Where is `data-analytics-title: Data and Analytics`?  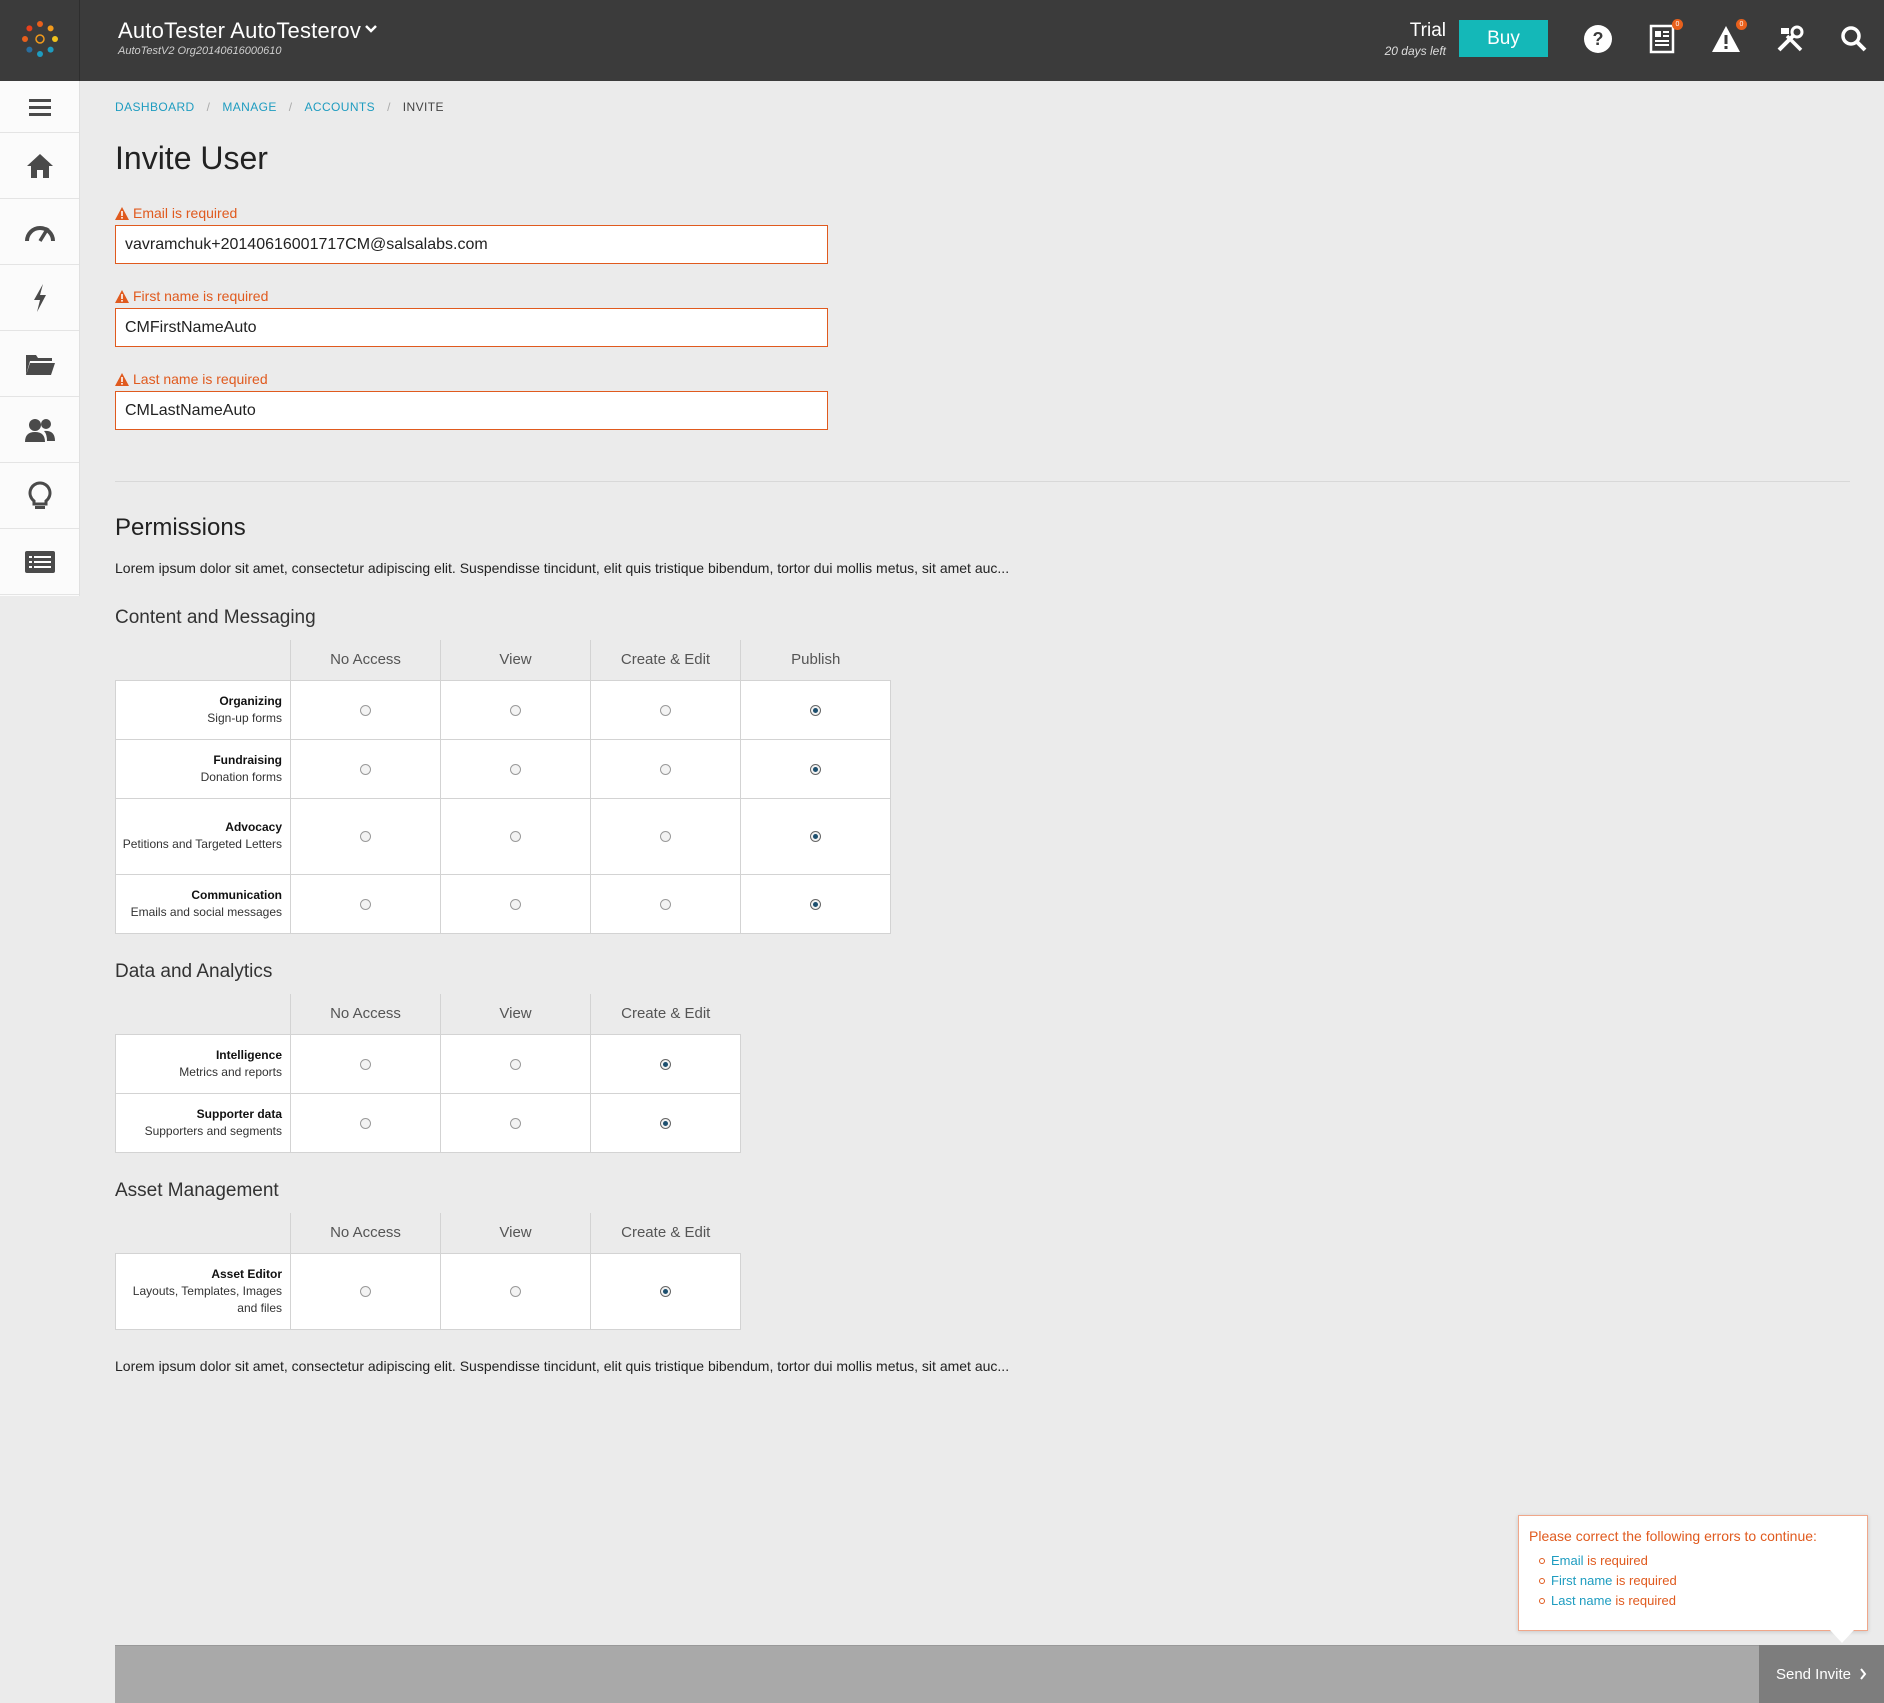 data-analytics-title: Data and Analytics is located at coordinates (194, 971).